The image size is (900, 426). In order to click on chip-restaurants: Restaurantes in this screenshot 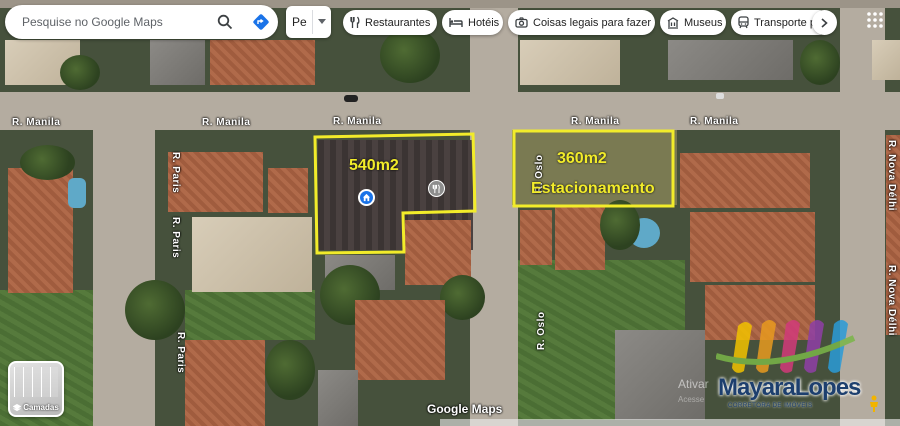, I will do `click(390, 22)`.